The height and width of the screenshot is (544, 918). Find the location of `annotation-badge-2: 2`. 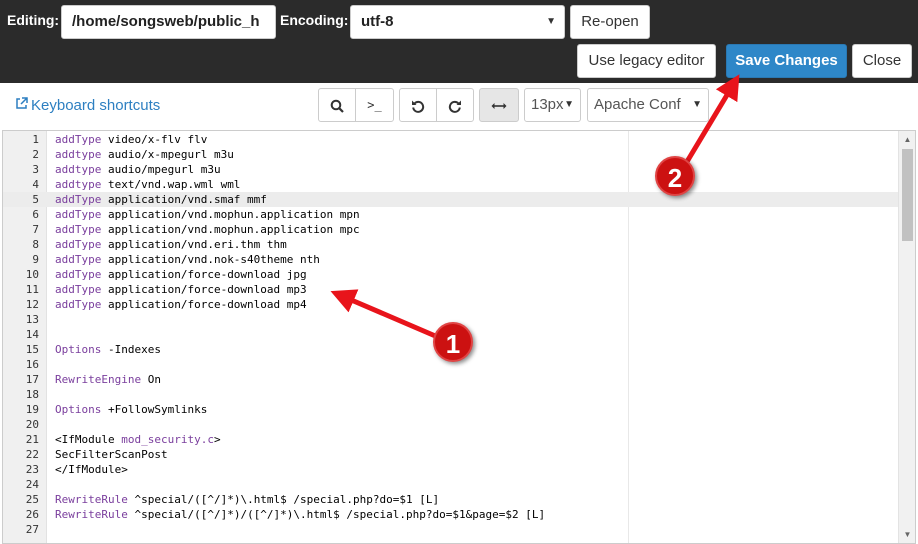

annotation-badge-2: 2 is located at coordinates (675, 176).